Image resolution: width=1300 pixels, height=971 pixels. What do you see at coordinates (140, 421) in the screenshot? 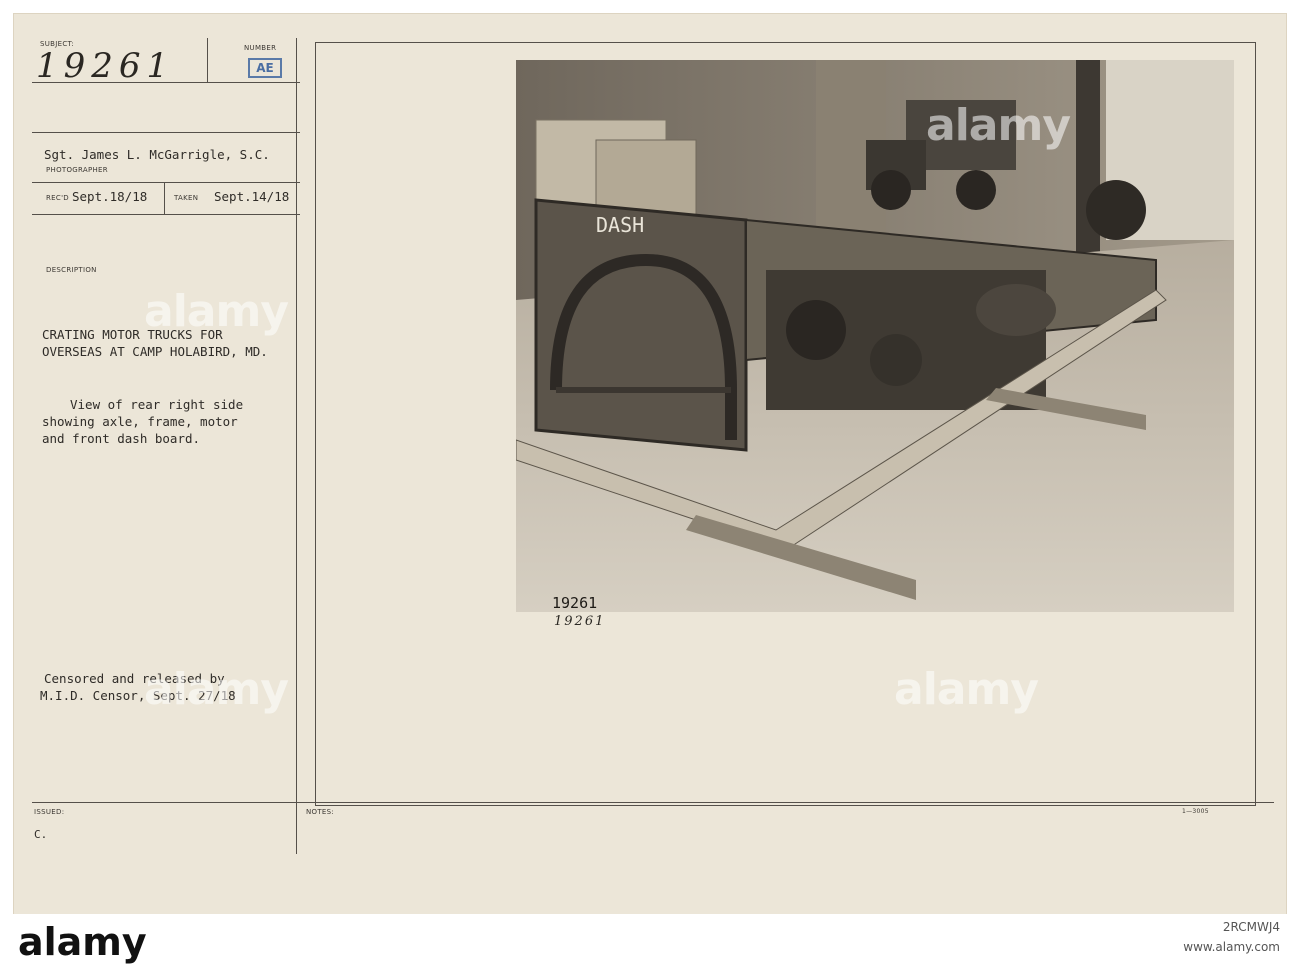
I see `description-line-2: showing axle, frame, motor` at bounding box center [140, 421].